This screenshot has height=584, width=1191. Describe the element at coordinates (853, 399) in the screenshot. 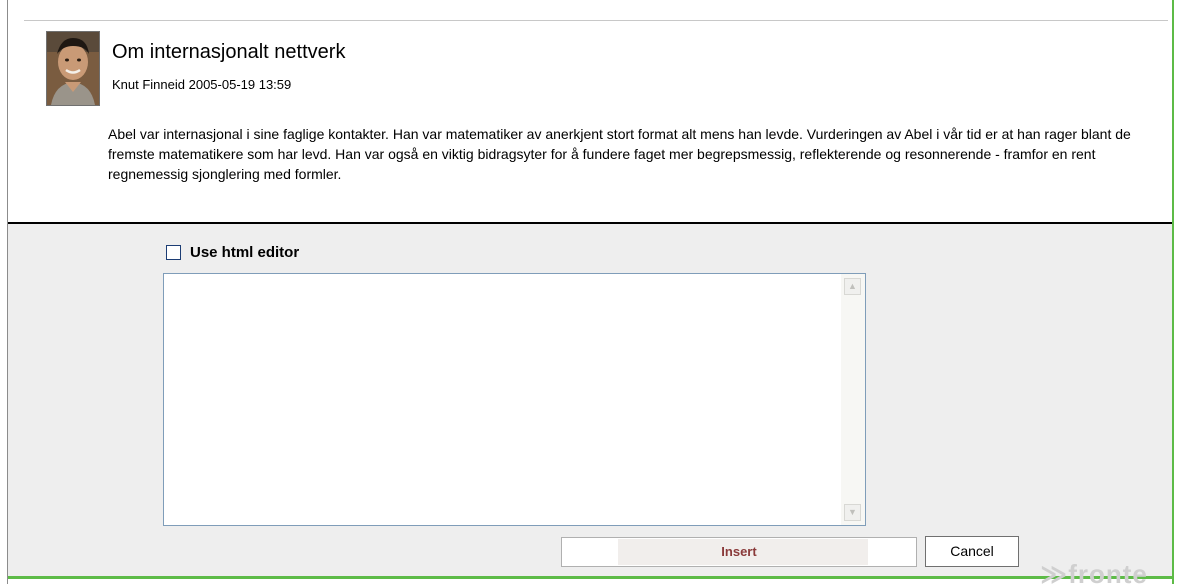

I see `textarea-scrollbar: ▲ ▼` at that location.